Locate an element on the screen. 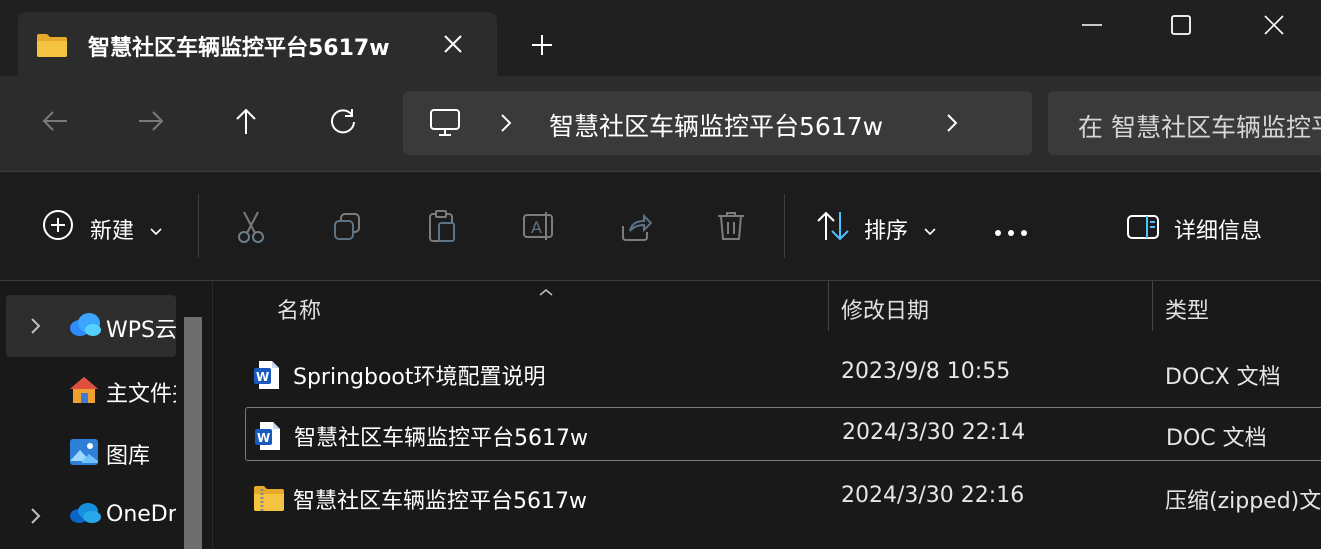  column-header-type: 类型 is located at coordinates (1187, 309).